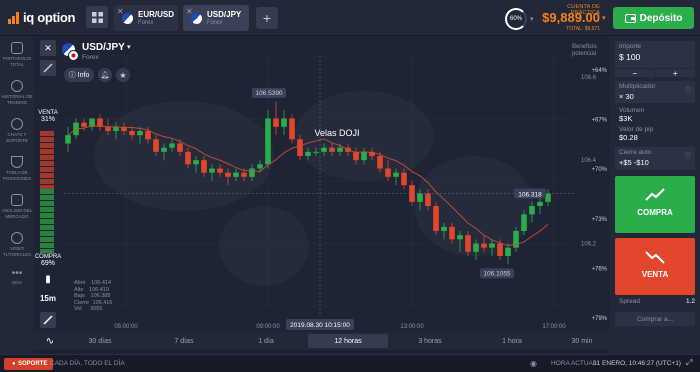 Image resolution: width=700 pixels, height=372 pixels. I want to click on profit-percent-badge: 60%, so click(516, 19).